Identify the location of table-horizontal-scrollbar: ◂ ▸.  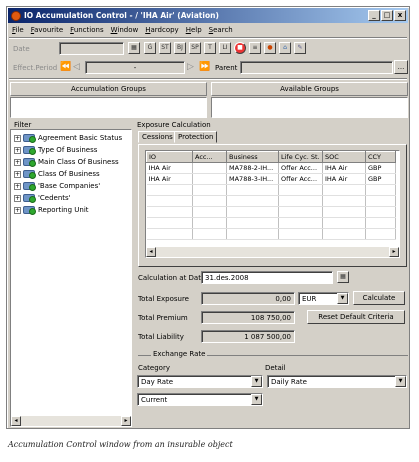
(272, 252).